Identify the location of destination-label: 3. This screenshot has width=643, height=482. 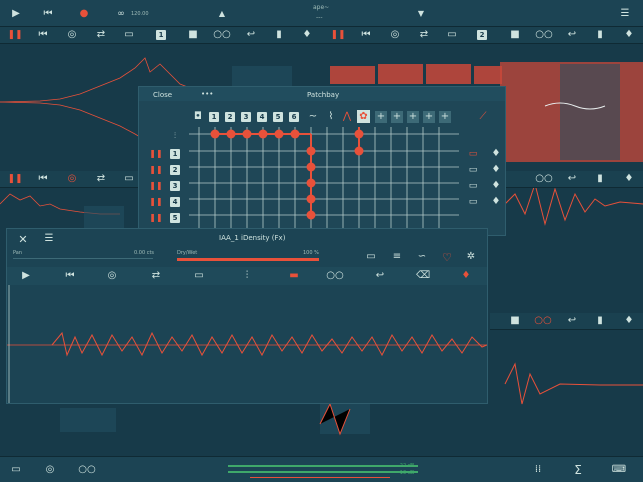
(175, 186).